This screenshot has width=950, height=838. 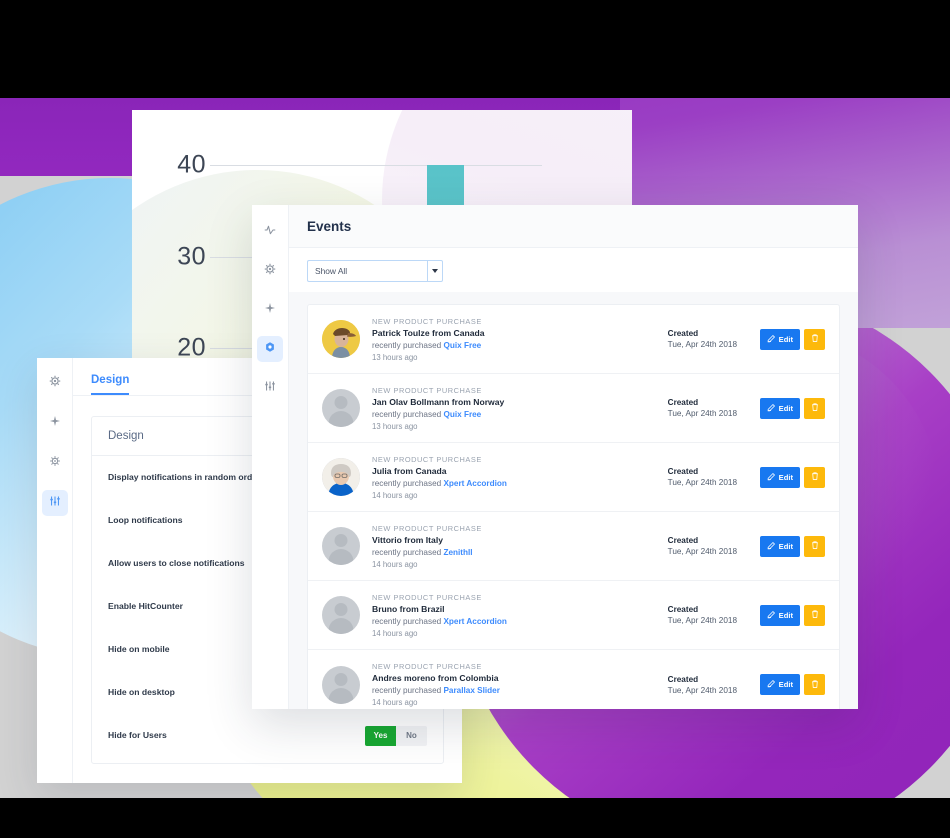 I want to click on event-customer: Patrick Toulze from Canada, so click(x=428, y=332).